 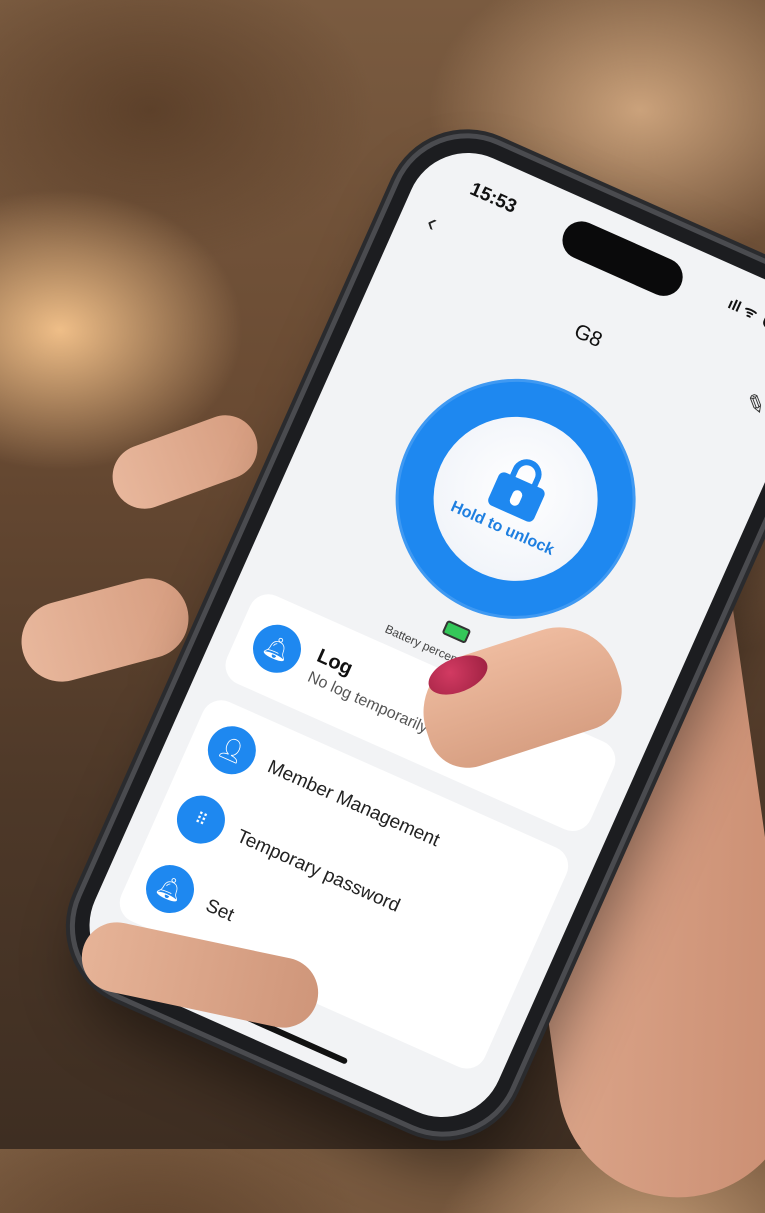 I want to click on signal-wifi-icon: ıll ᯤ, so click(x=742, y=309).